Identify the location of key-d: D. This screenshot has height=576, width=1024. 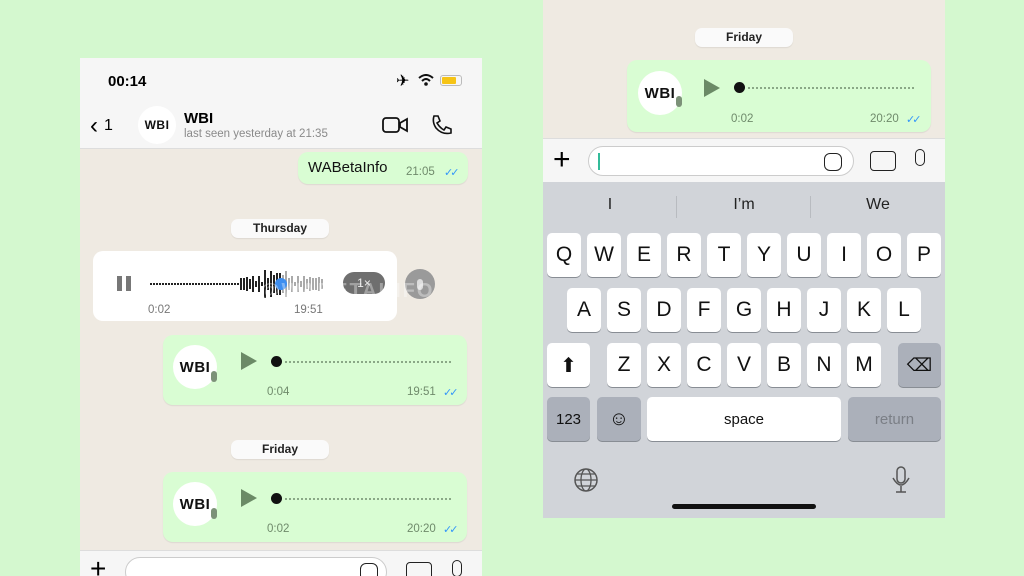
(664, 310).